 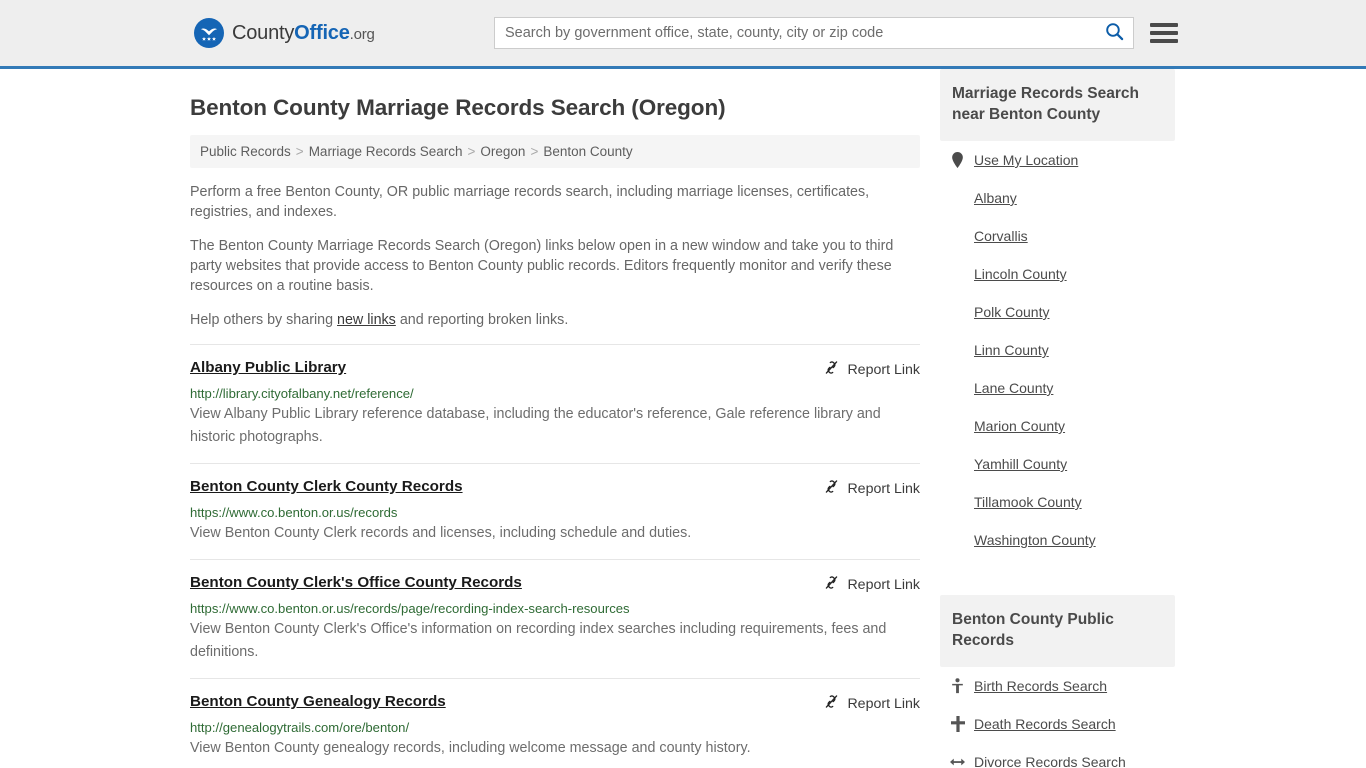 What do you see at coordinates (366, 320) in the screenshot?
I see `new-links-link: new links` at bounding box center [366, 320].